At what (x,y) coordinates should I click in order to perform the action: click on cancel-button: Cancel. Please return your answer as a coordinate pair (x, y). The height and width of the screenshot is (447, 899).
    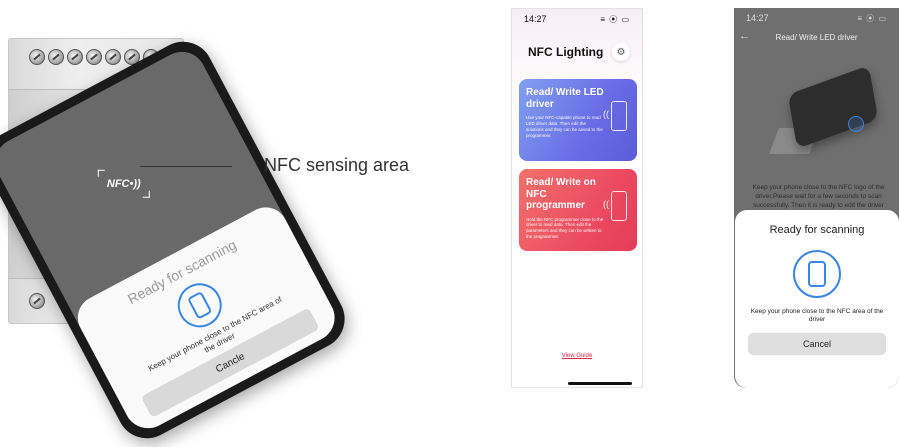
    Looking at the image, I should click on (817, 343).